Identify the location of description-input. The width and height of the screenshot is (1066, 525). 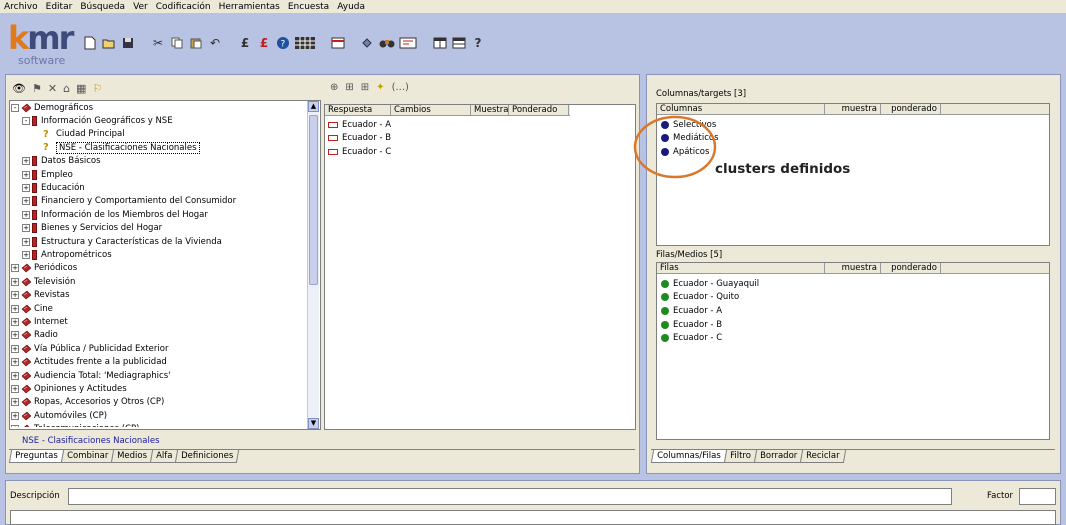
(510, 496).